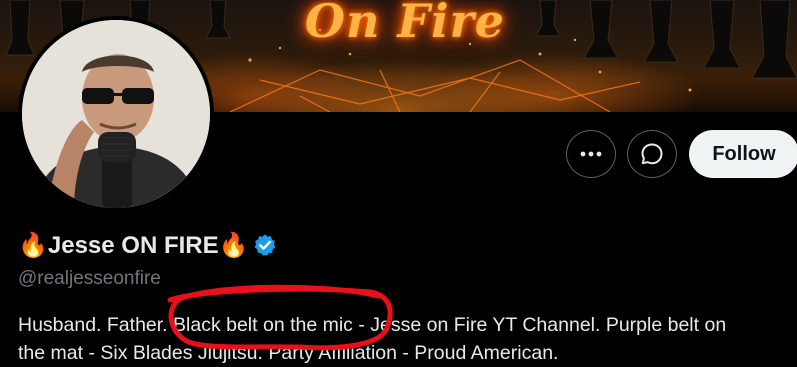  I want to click on more-options-button, so click(591, 154).